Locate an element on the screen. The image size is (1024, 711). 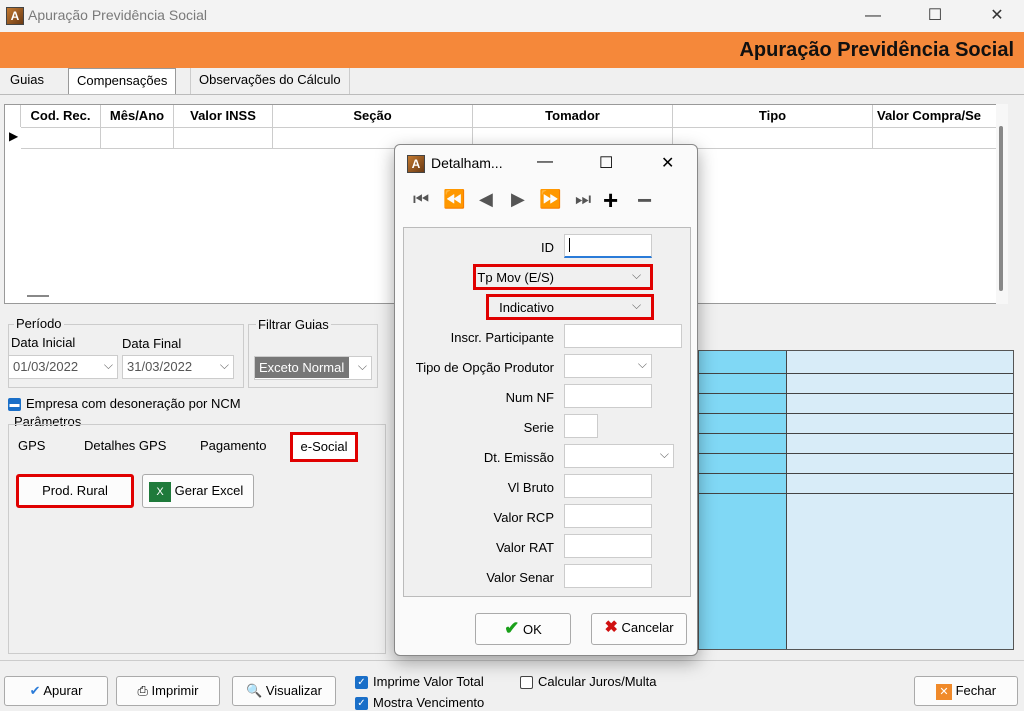
cancel-x-icon: ✖ is located at coordinates (611, 627).